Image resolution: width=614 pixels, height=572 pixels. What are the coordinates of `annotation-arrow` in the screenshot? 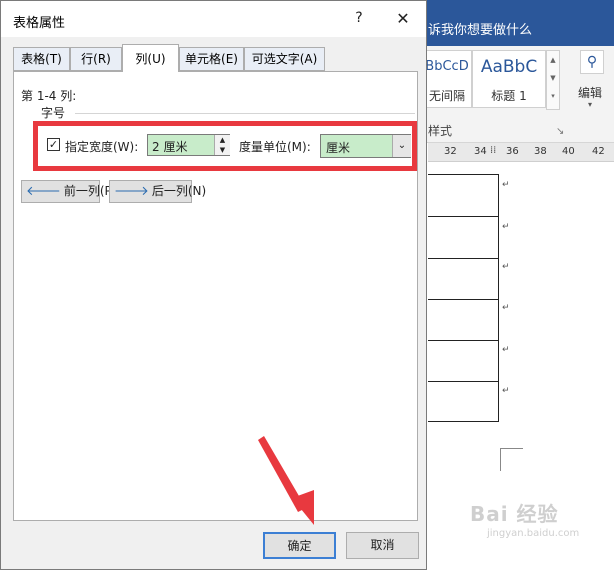 It's located at (286, 480).